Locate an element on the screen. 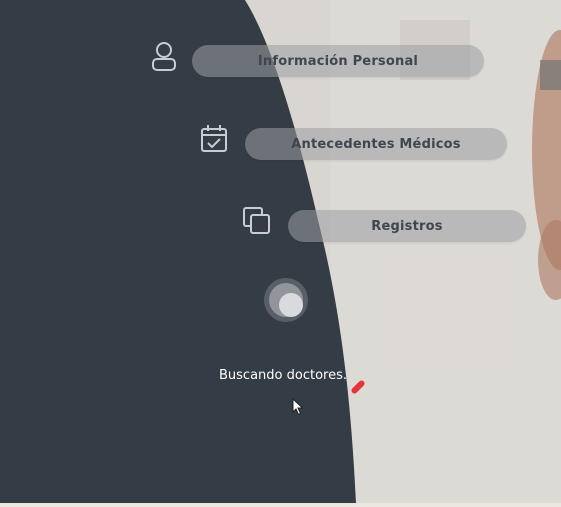 The image size is (561, 507). nav-button-label: Antecedentes Médicos is located at coordinates (376, 144).